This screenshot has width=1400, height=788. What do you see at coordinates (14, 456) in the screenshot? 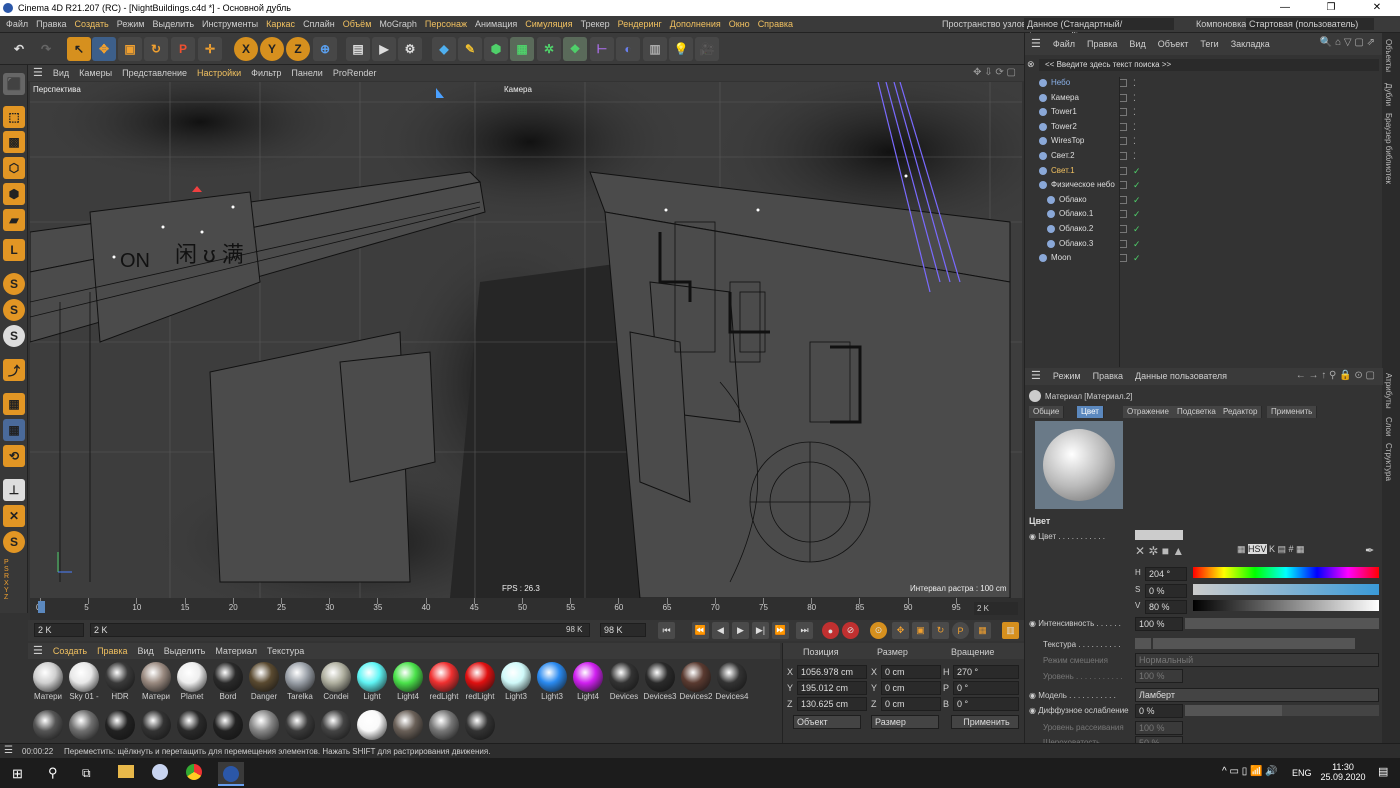
I see `locked-workplane-icon: ⟲` at bounding box center [14, 456].